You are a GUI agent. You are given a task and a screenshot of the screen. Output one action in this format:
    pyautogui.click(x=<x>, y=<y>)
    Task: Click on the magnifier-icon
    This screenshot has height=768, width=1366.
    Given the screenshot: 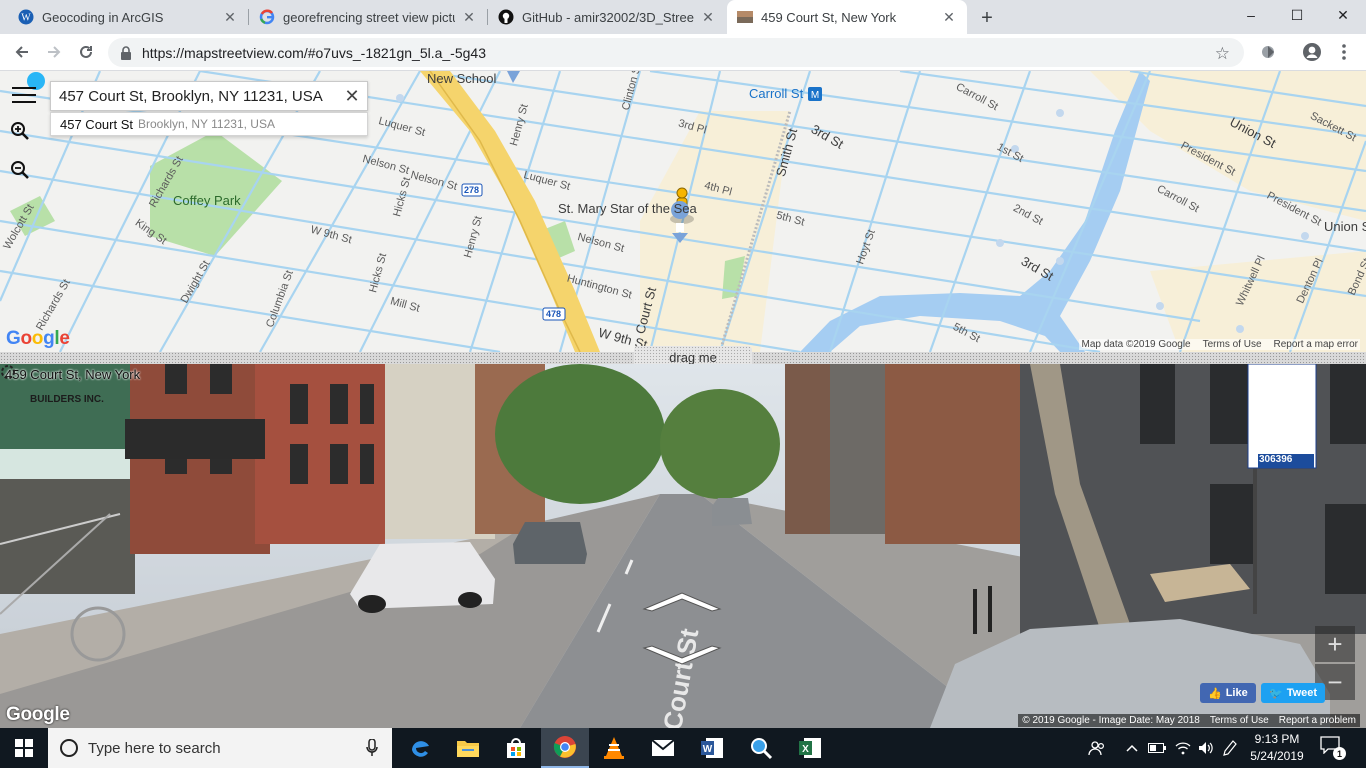 What is the action you would take?
    pyautogui.click(x=761, y=748)
    